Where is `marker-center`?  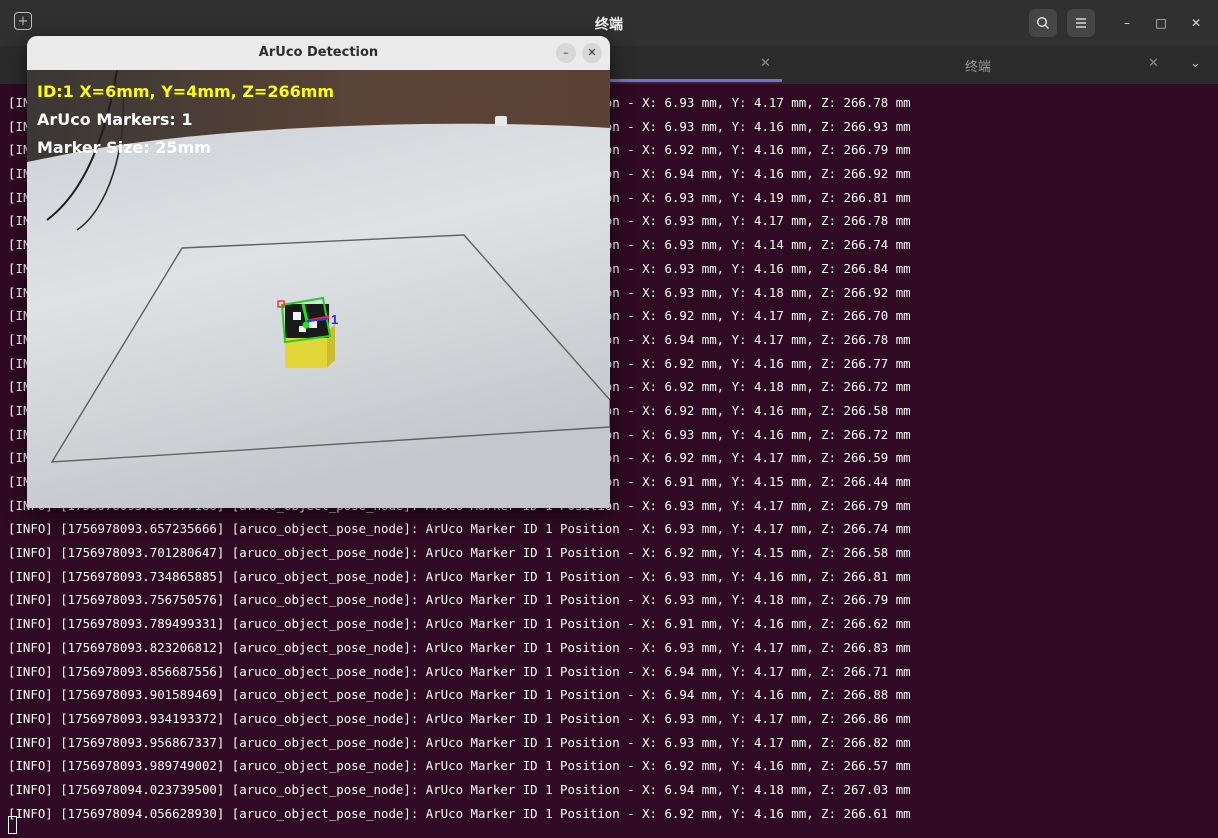
marker-center is located at coordinates (306, 325).